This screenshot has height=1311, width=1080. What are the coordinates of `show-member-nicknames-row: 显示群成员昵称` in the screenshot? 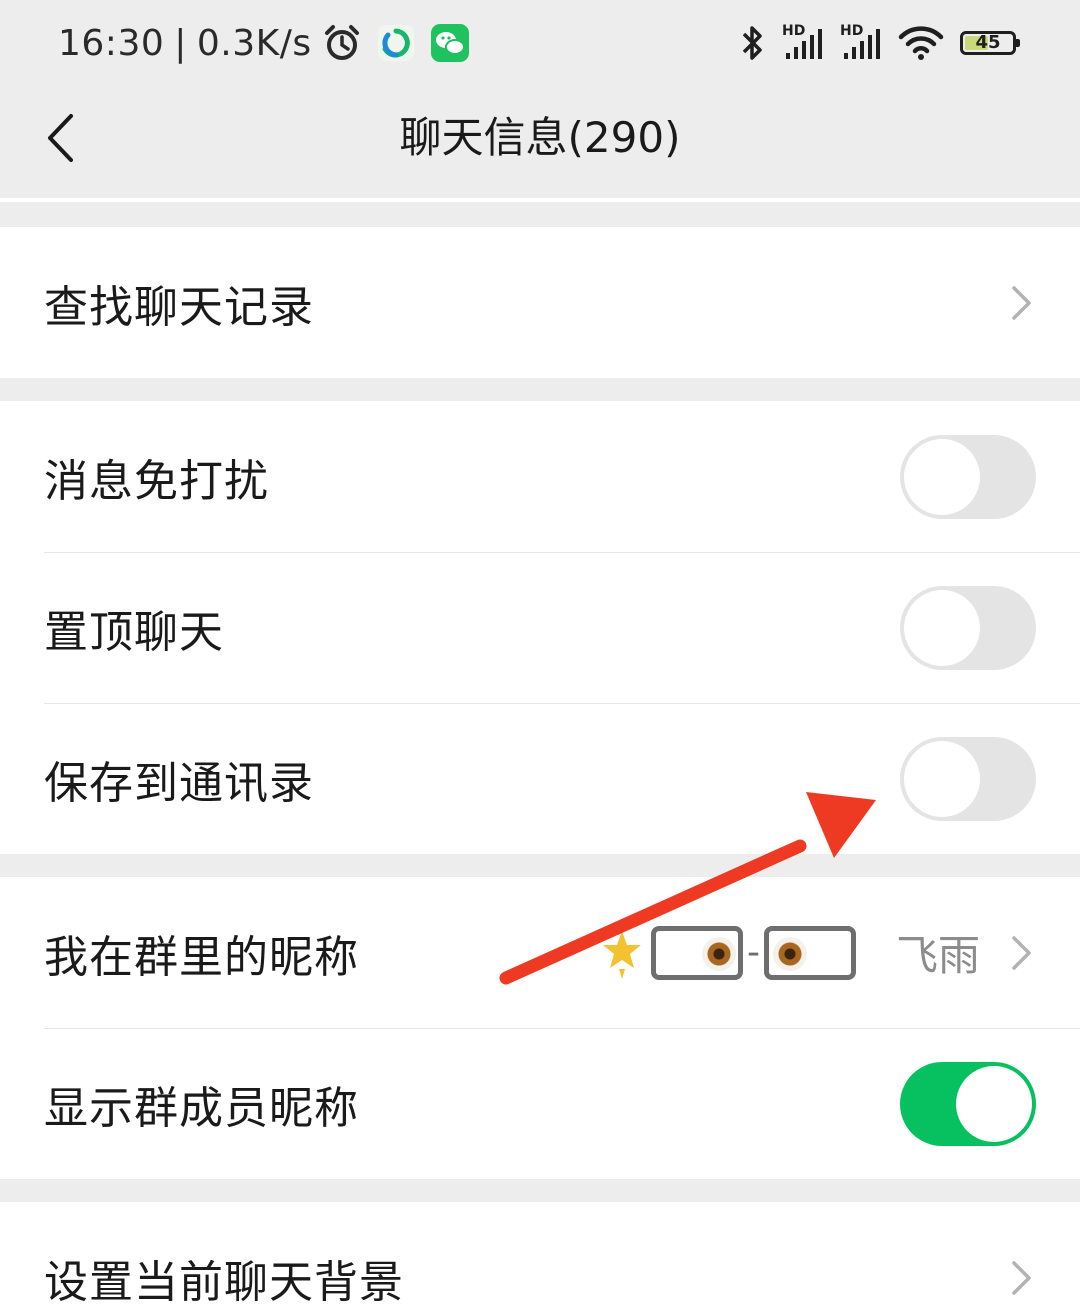 It's located at (540, 1103).